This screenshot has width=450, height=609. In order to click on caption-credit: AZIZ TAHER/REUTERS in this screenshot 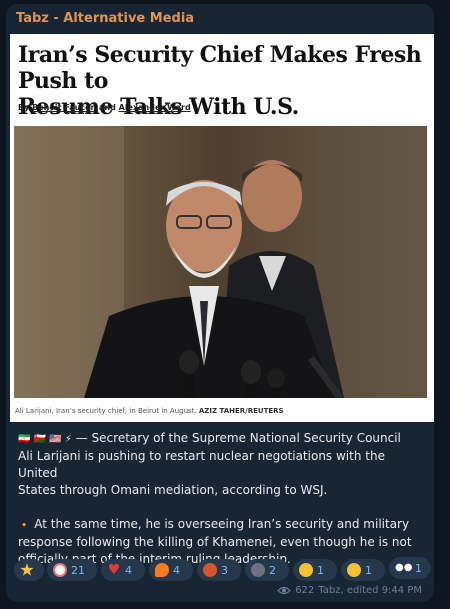, I will do `click(241, 411)`.